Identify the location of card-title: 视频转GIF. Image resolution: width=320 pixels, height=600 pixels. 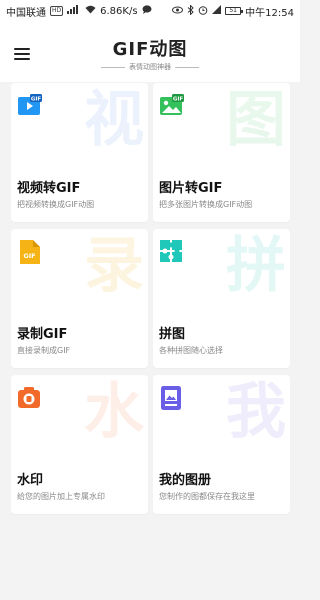
(49, 188).